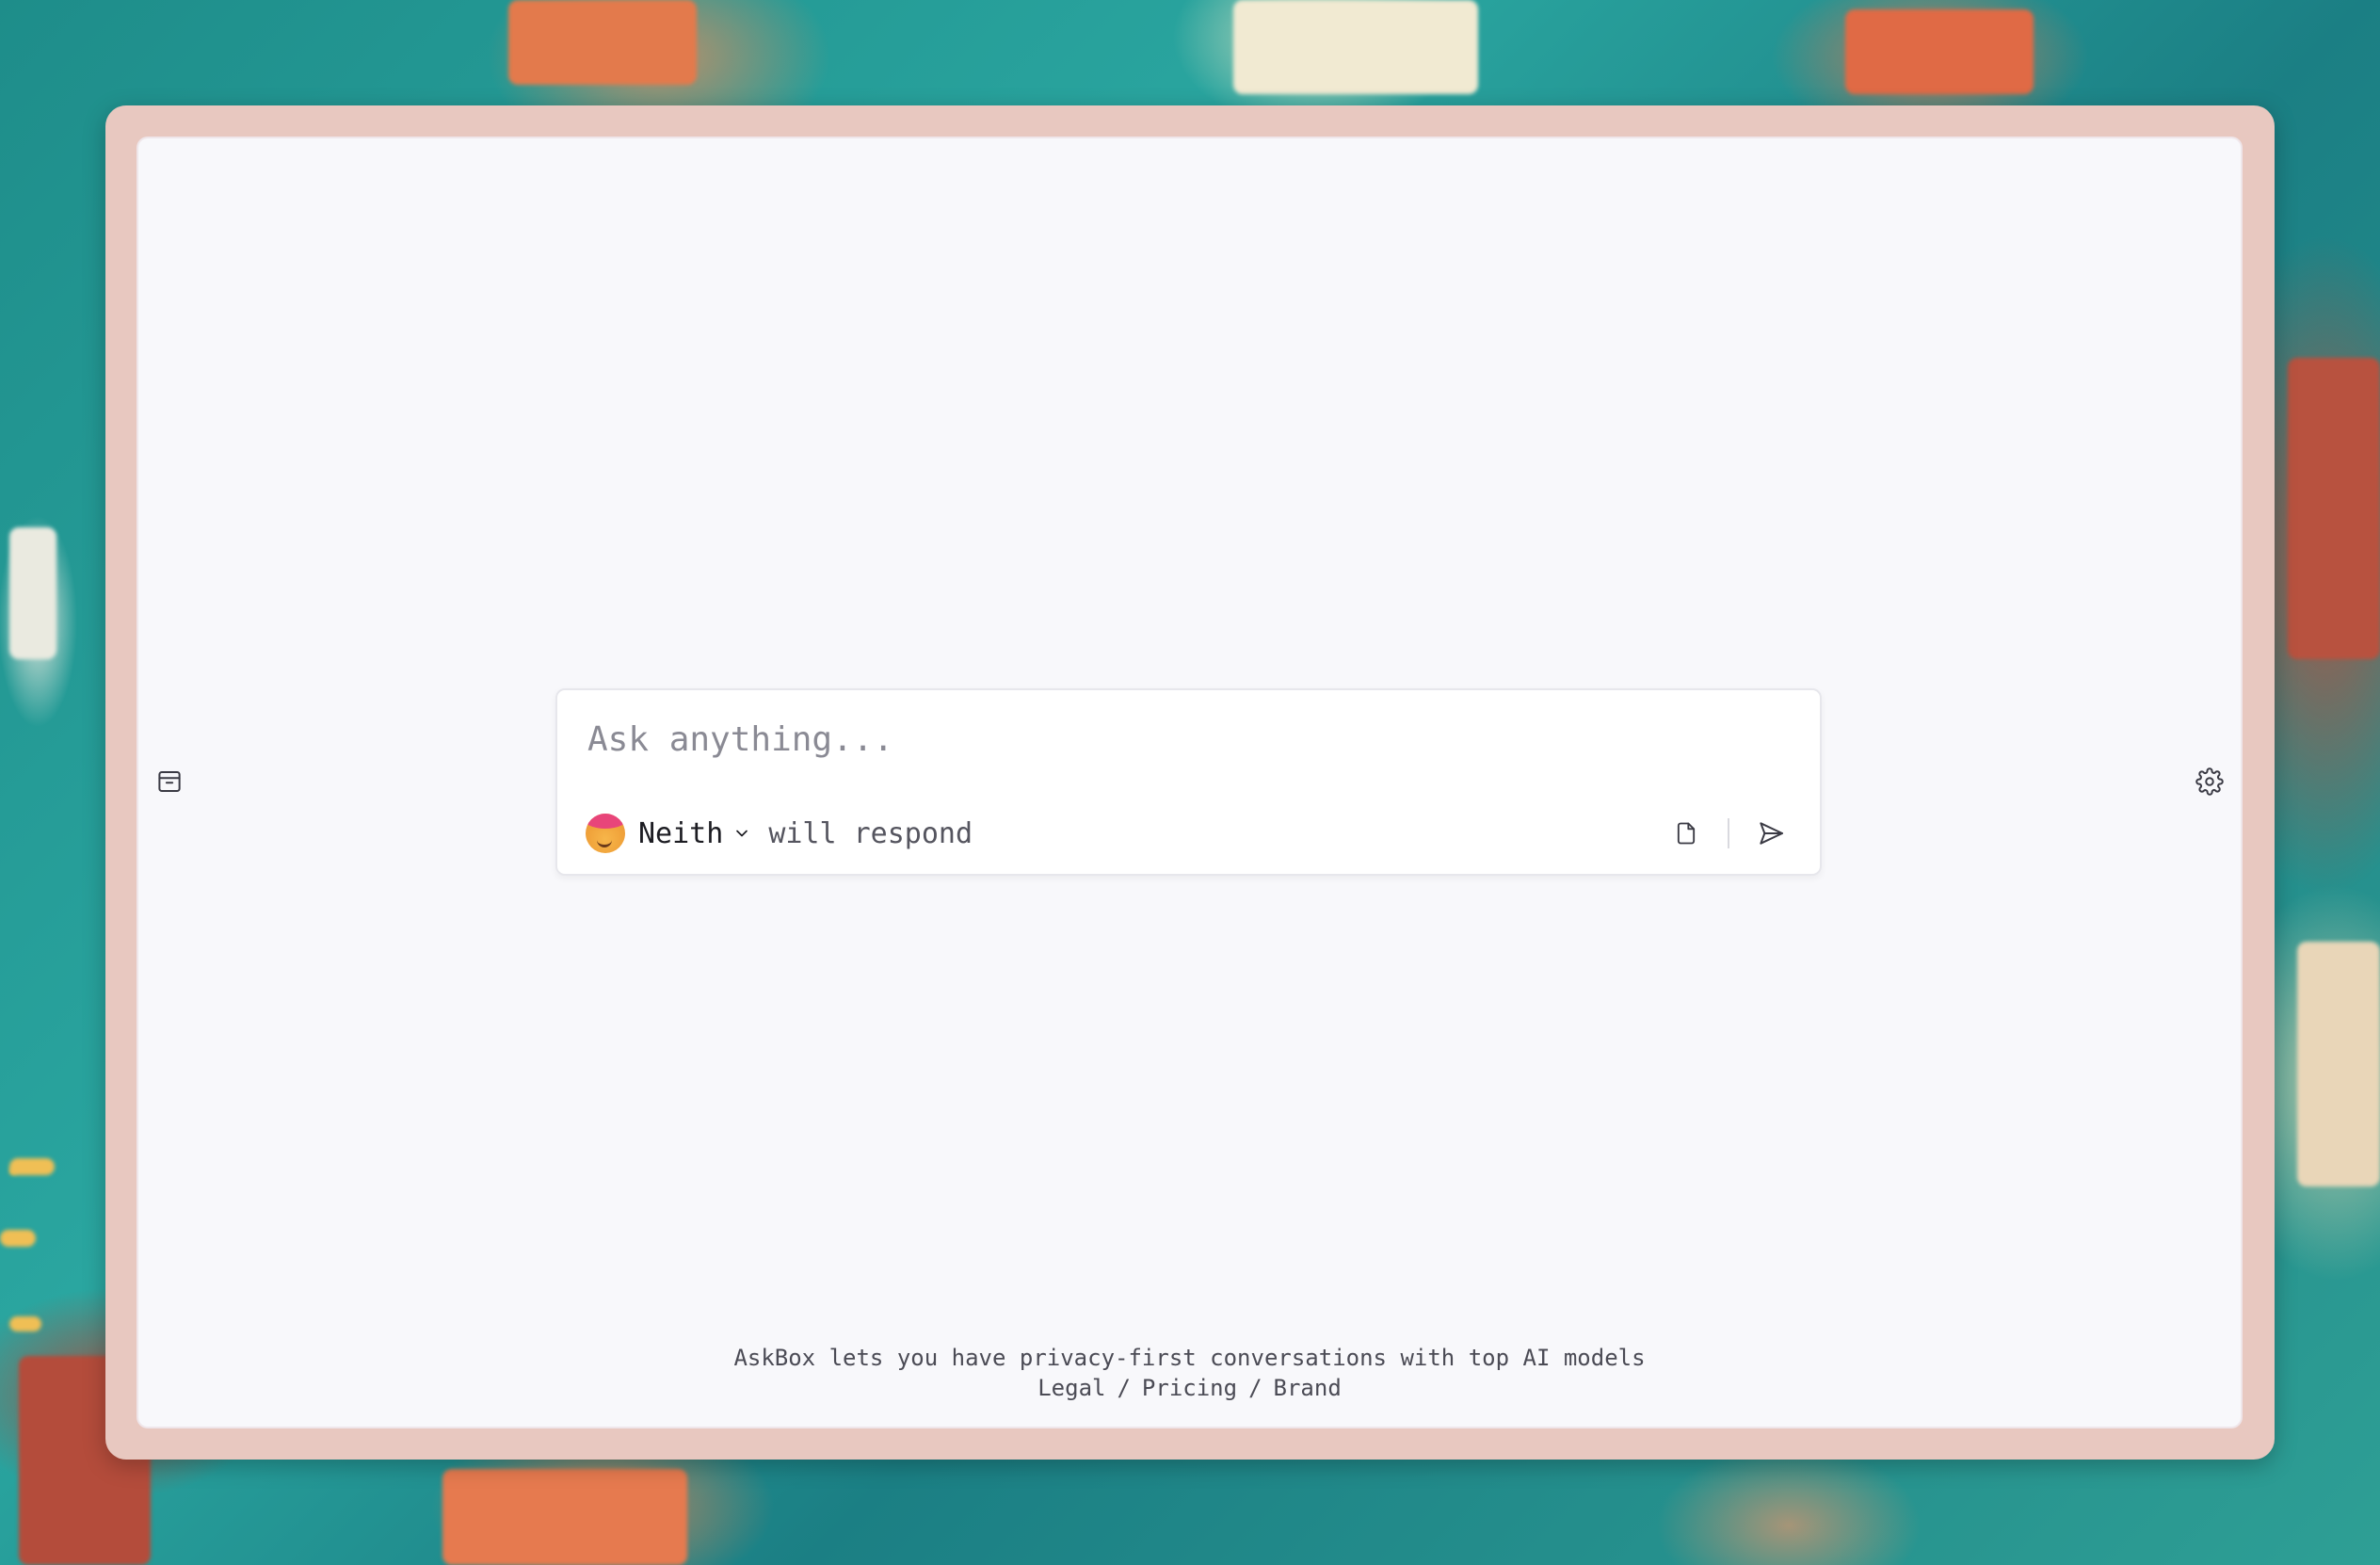 Image resolution: width=2380 pixels, height=1565 pixels. I want to click on chevron-down-icon, so click(741, 835).